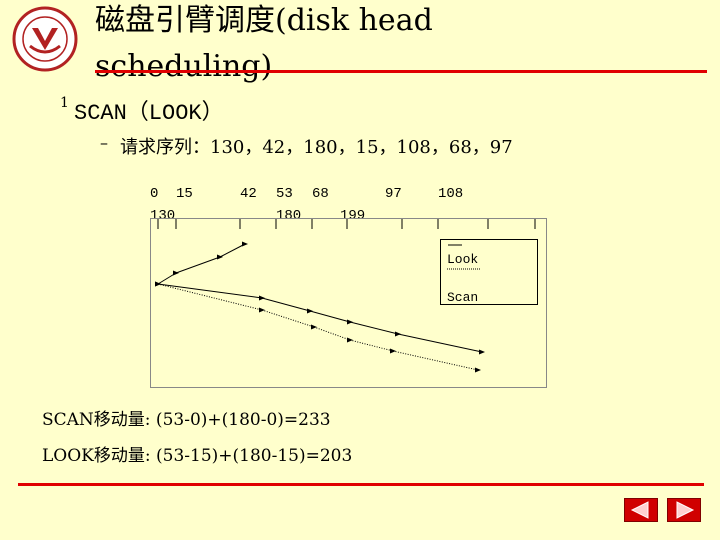 This screenshot has width=720, height=540. What do you see at coordinates (361, 484) in the screenshot?
I see `bottom-rule` at bounding box center [361, 484].